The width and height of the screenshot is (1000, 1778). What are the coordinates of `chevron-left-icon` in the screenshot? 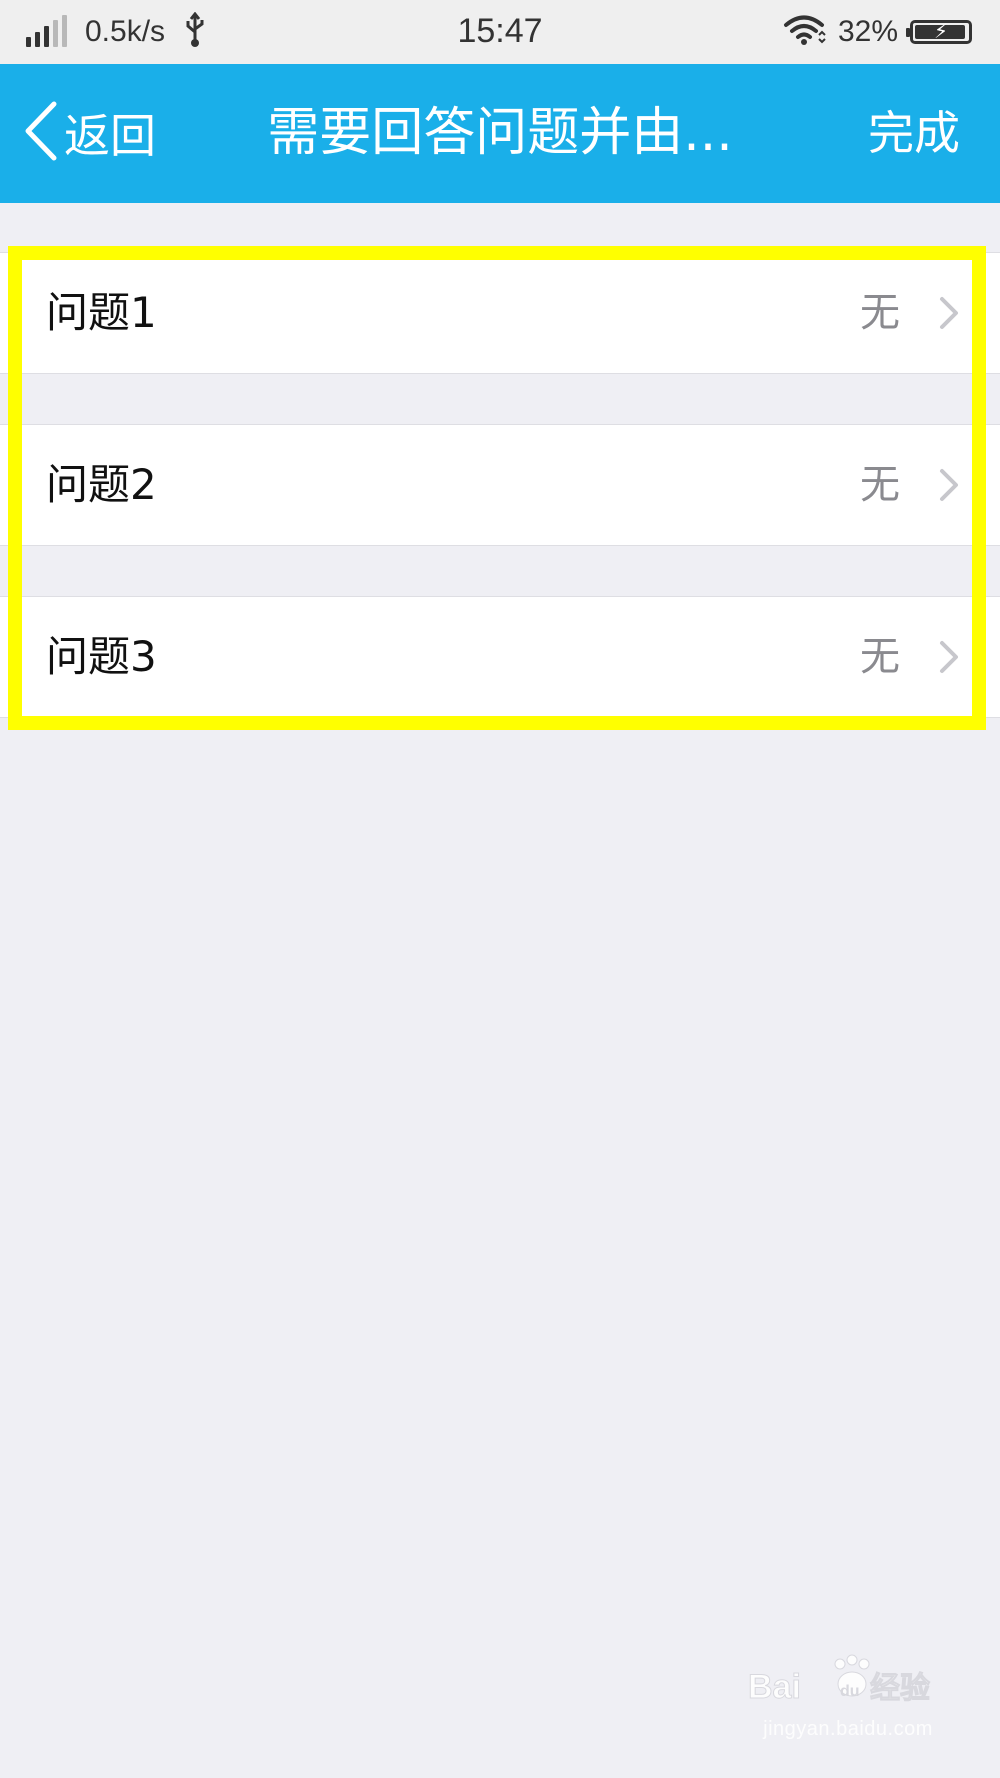 It's located at (41, 133).